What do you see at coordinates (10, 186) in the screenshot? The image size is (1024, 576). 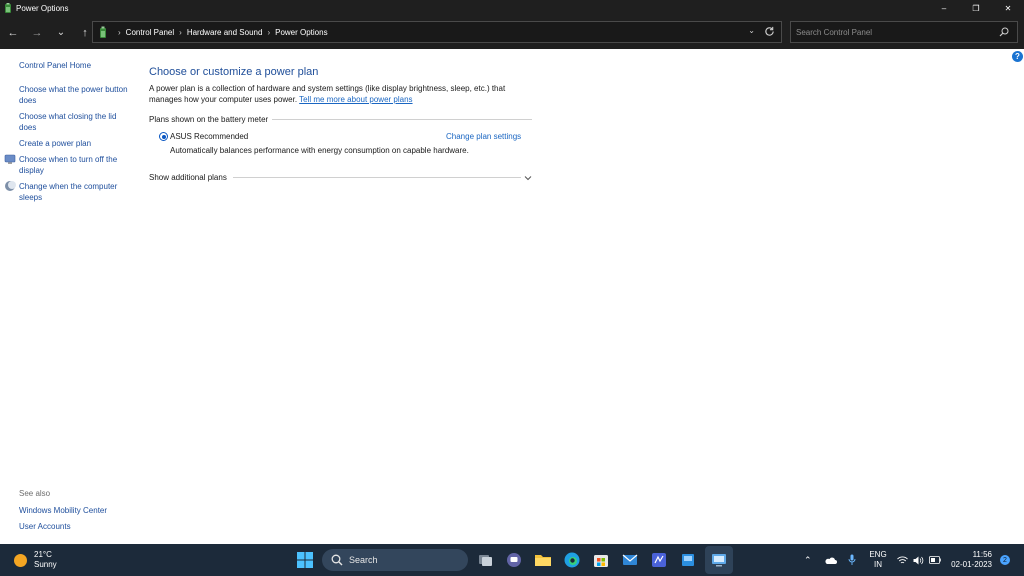 I see `sleep-moon-icon` at bounding box center [10, 186].